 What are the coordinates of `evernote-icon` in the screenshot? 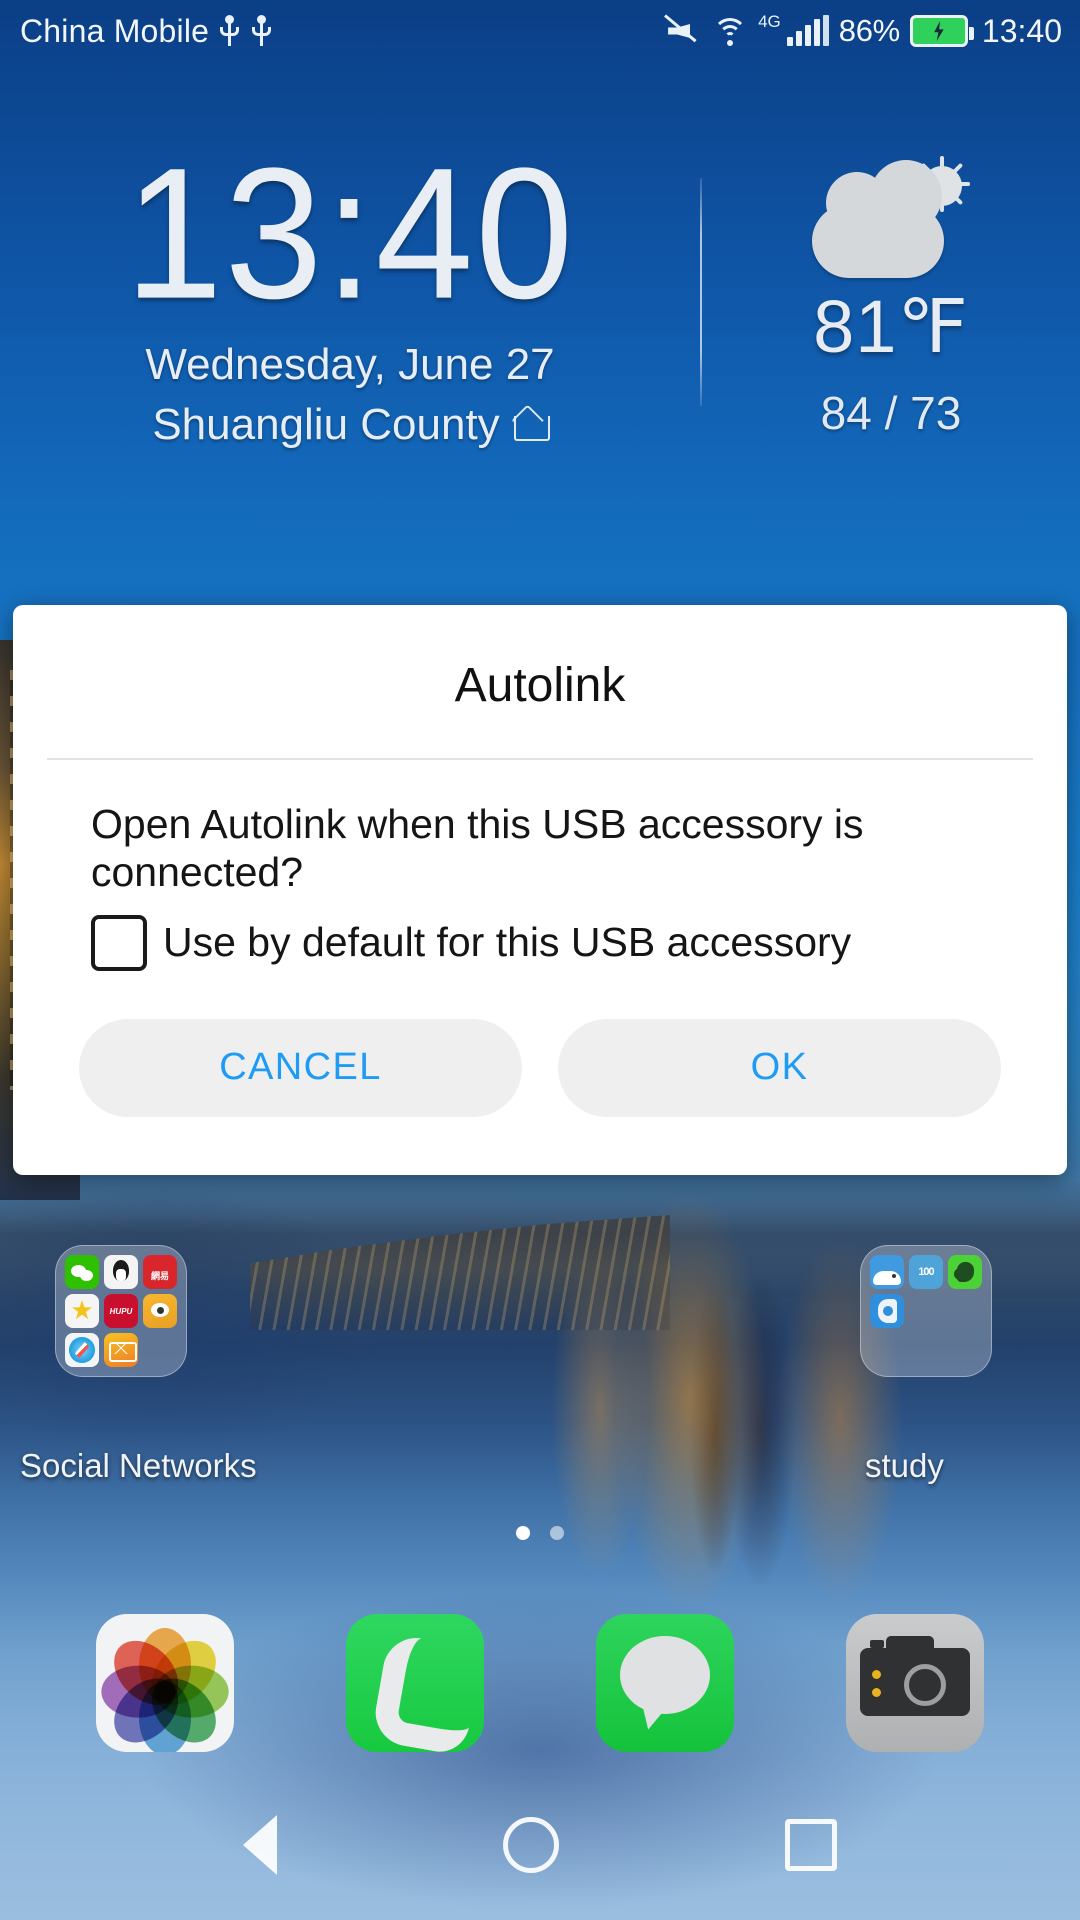 It's located at (965, 1272).